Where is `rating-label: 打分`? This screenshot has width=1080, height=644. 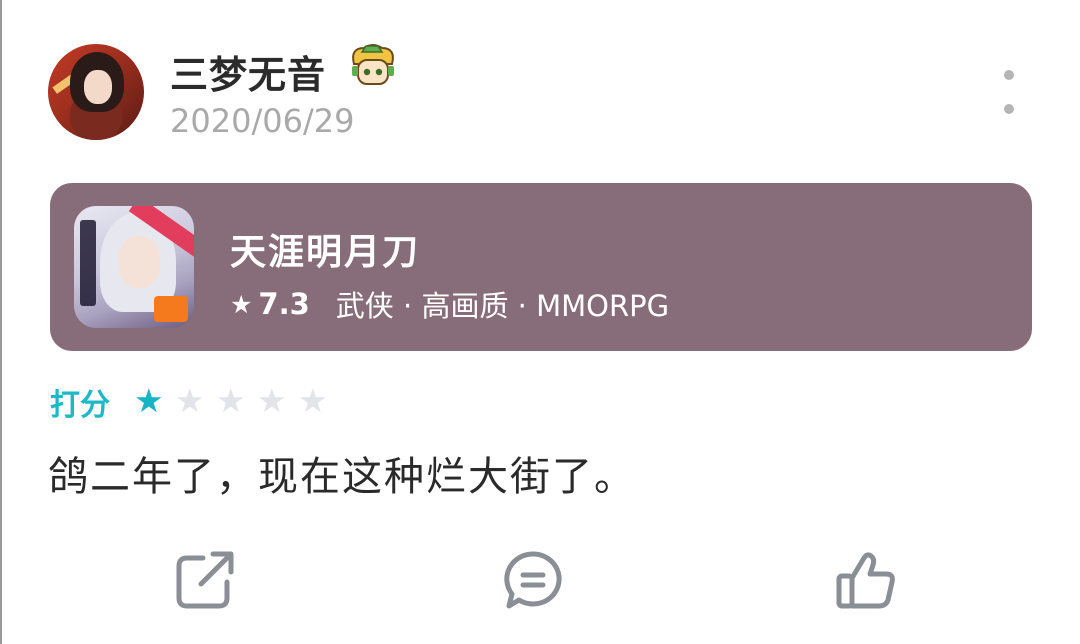
rating-label: 打分 is located at coordinates (80, 405).